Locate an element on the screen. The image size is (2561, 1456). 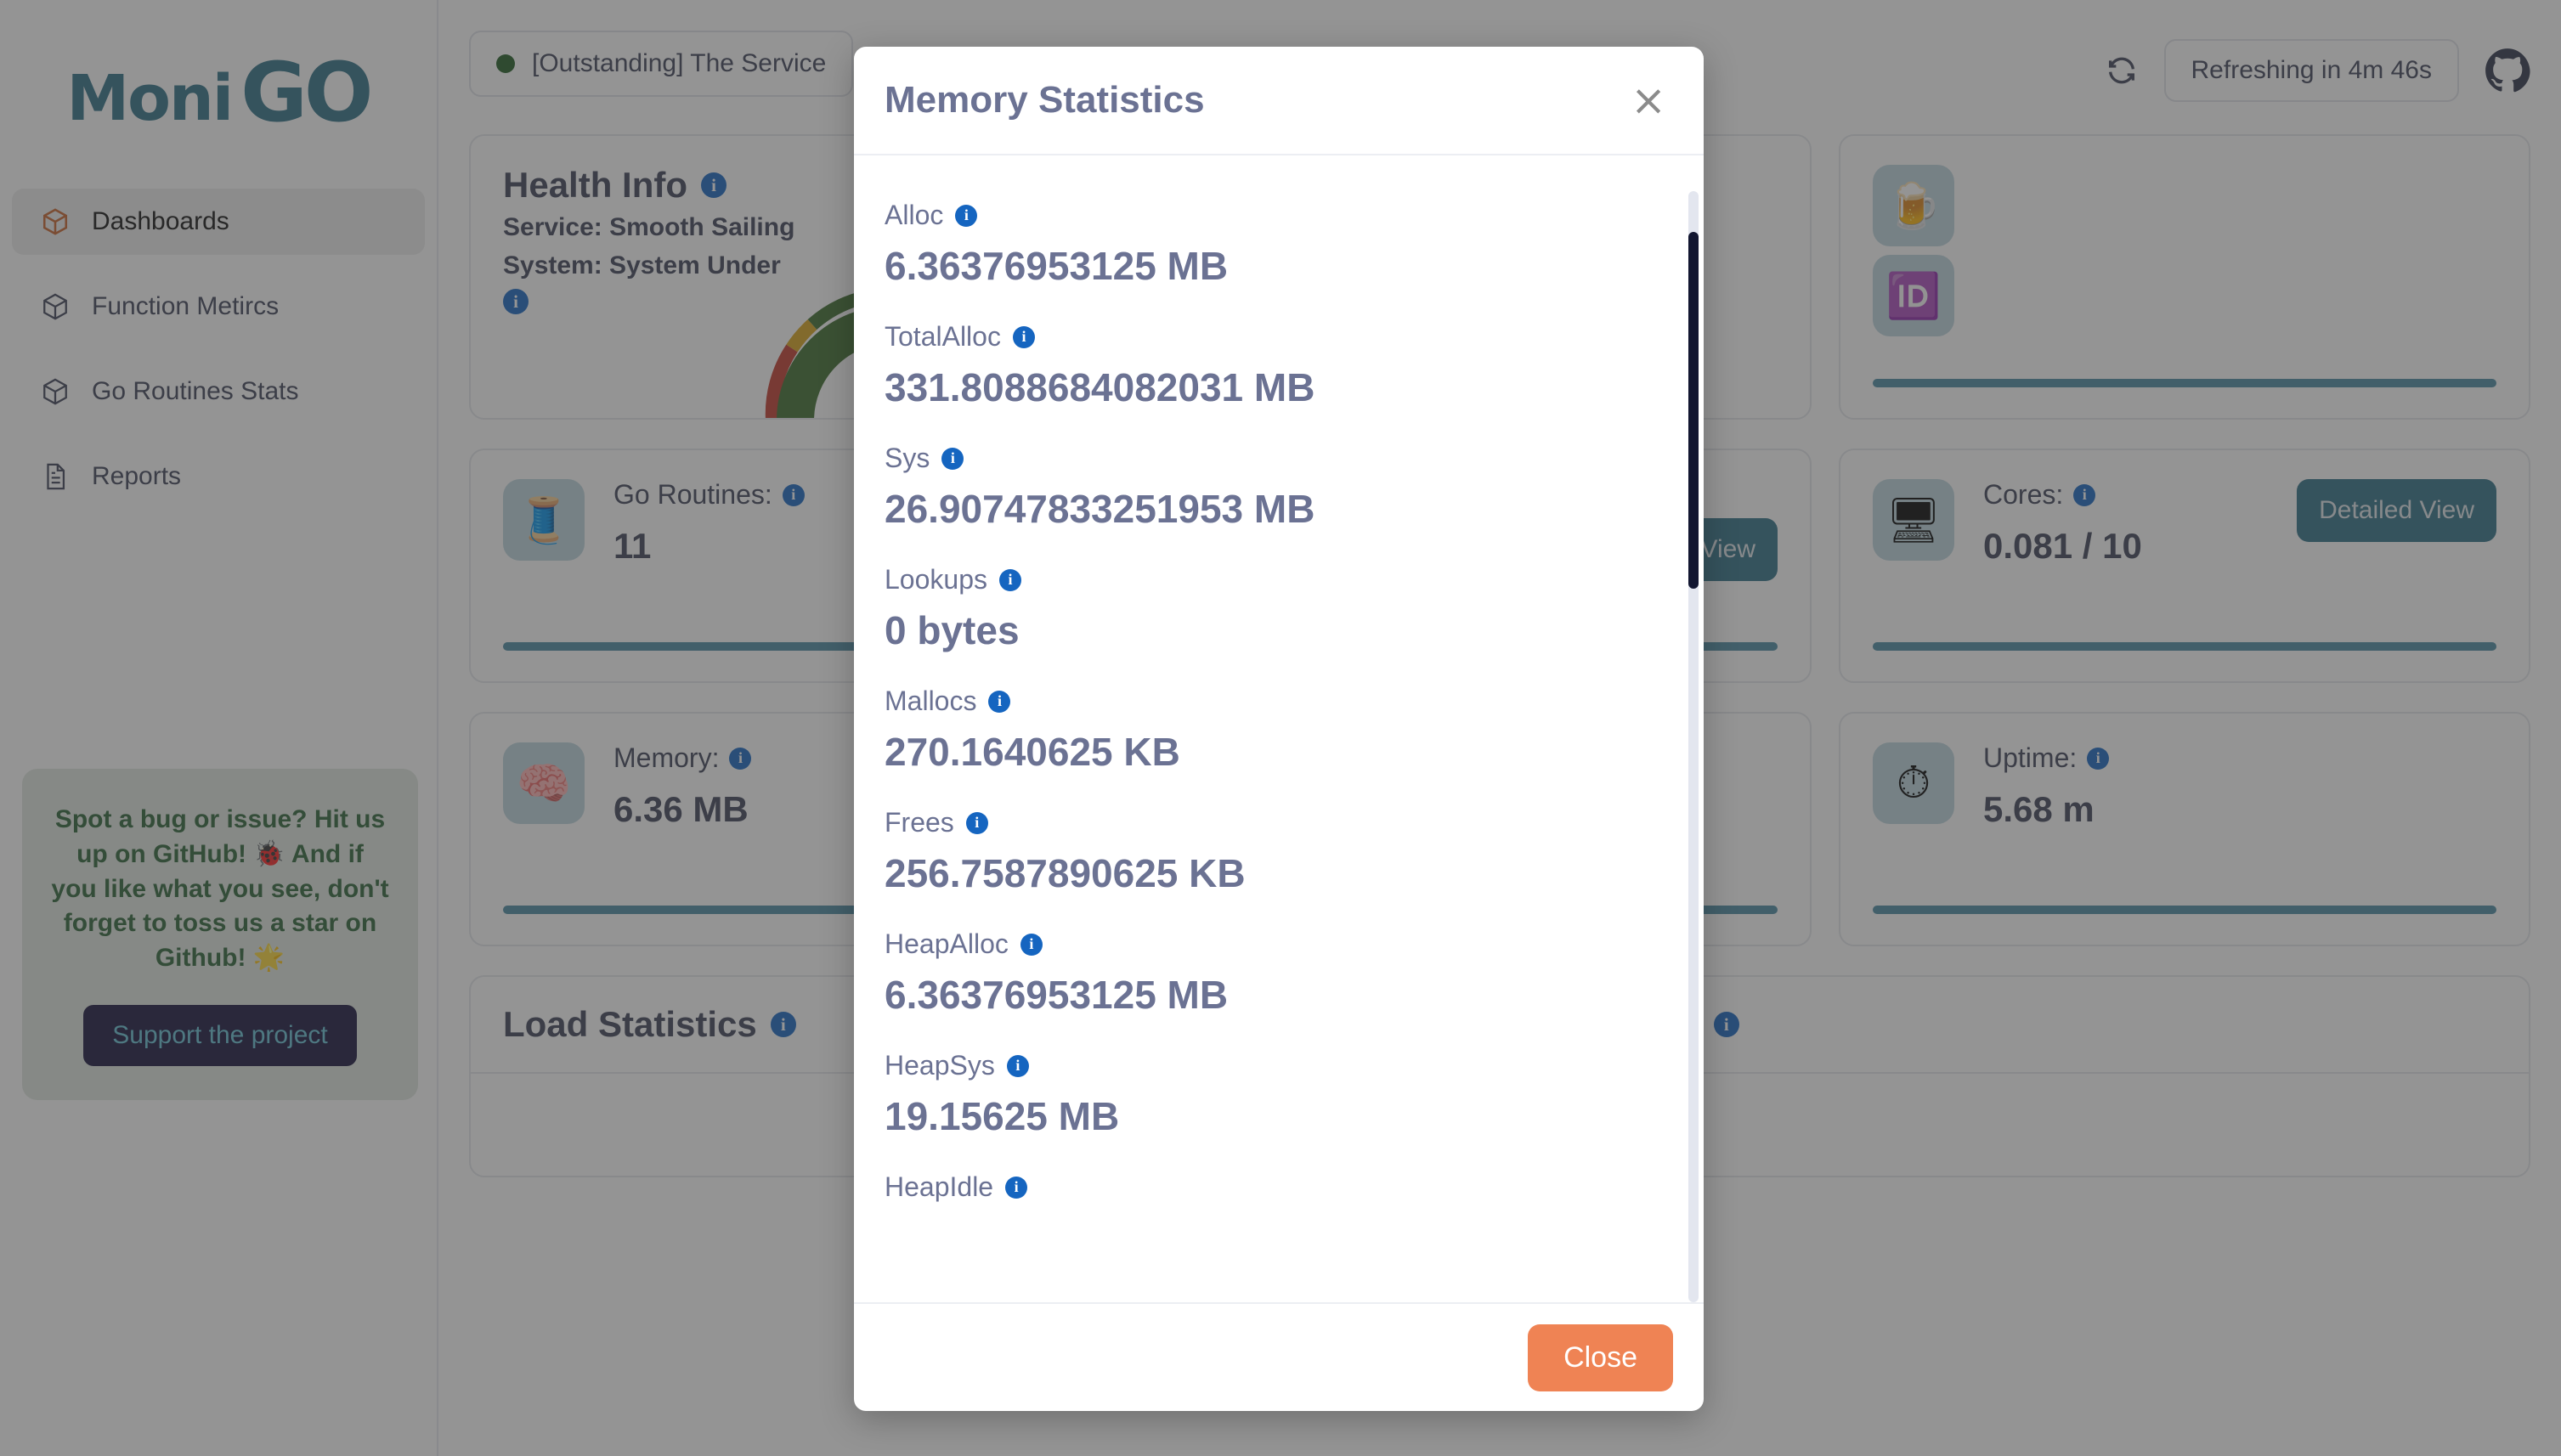
stat-value: 0 bytes is located at coordinates (952, 630).